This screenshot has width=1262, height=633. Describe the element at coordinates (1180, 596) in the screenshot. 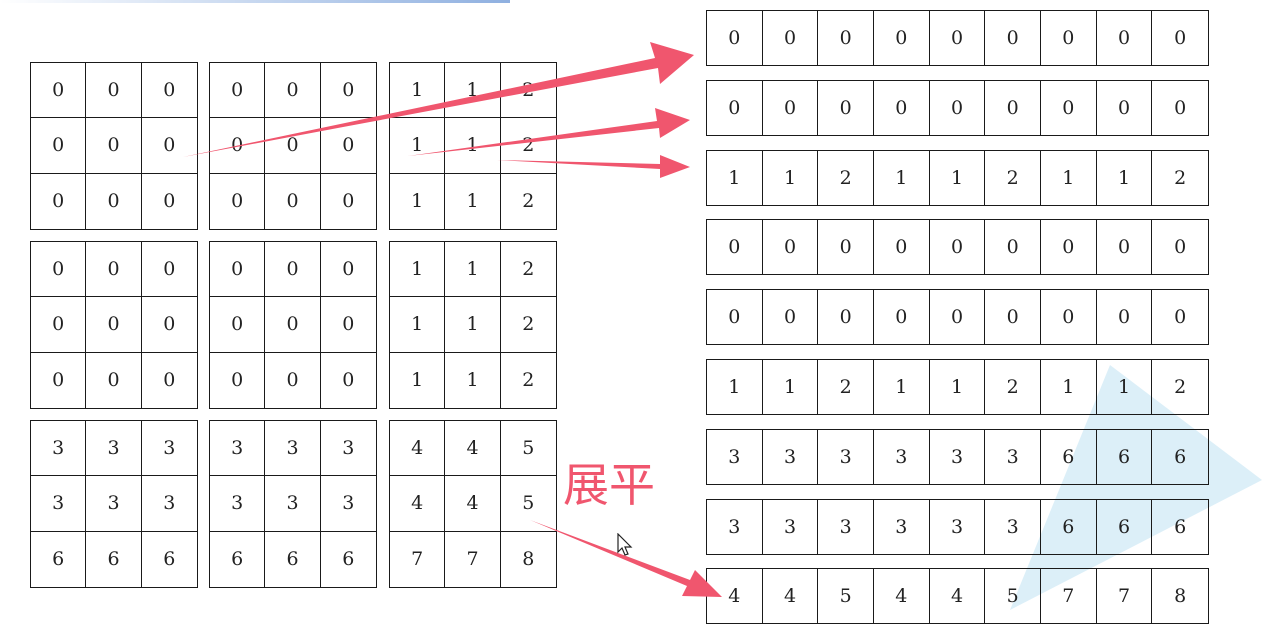

I see `row-cell: 8` at that location.